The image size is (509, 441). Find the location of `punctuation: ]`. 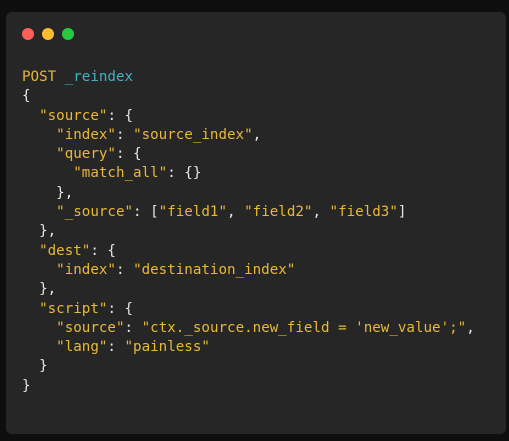

punctuation: ] is located at coordinates (402, 212).